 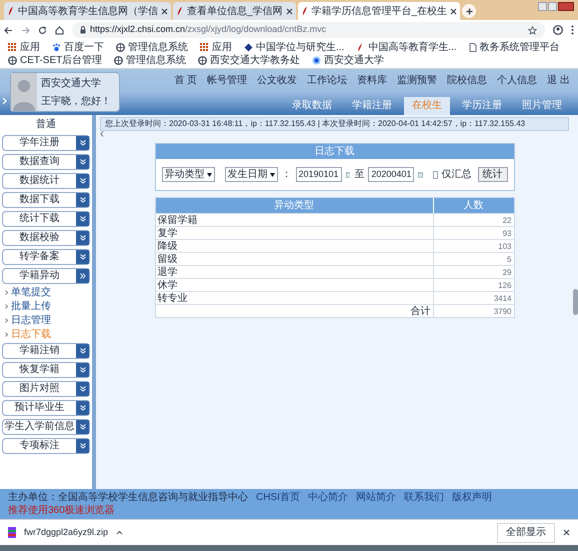 I want to click on footer-link: 中心简介, so click(x=328, y=497).